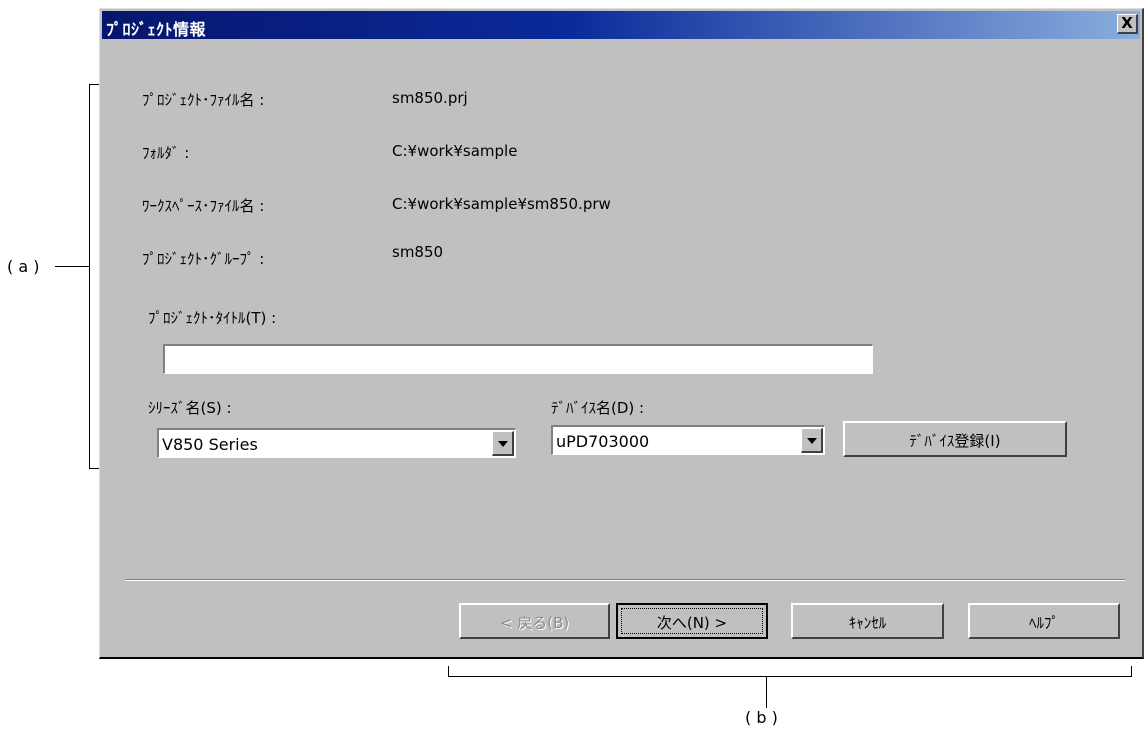  I want to click on series-select: V850 Series, so click(336, 443).